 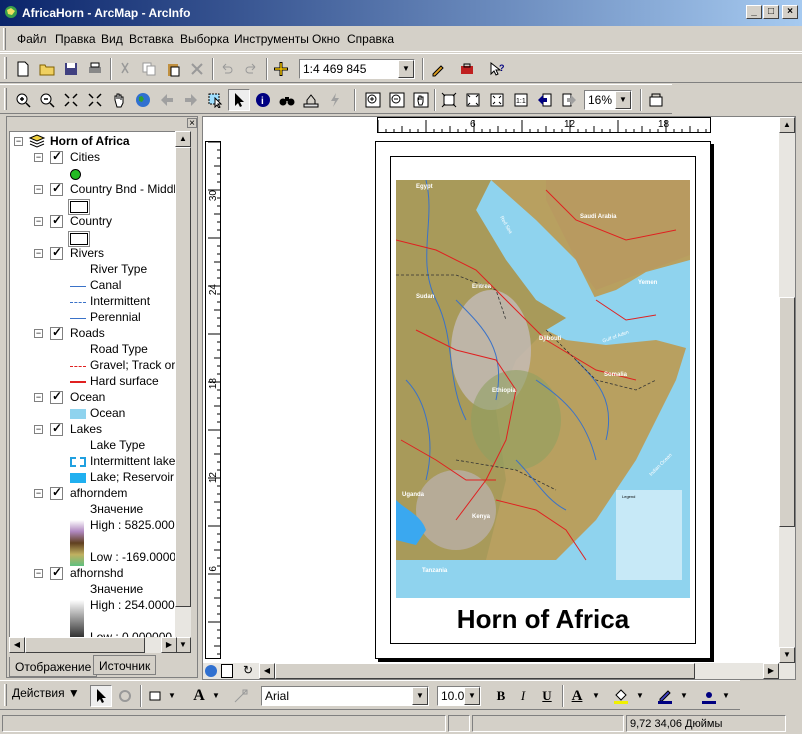 What do you see at coordinates (521, 100) in the screenshot?
I see `zoom-100-button: 1:1` at bounding box center [521, 100].